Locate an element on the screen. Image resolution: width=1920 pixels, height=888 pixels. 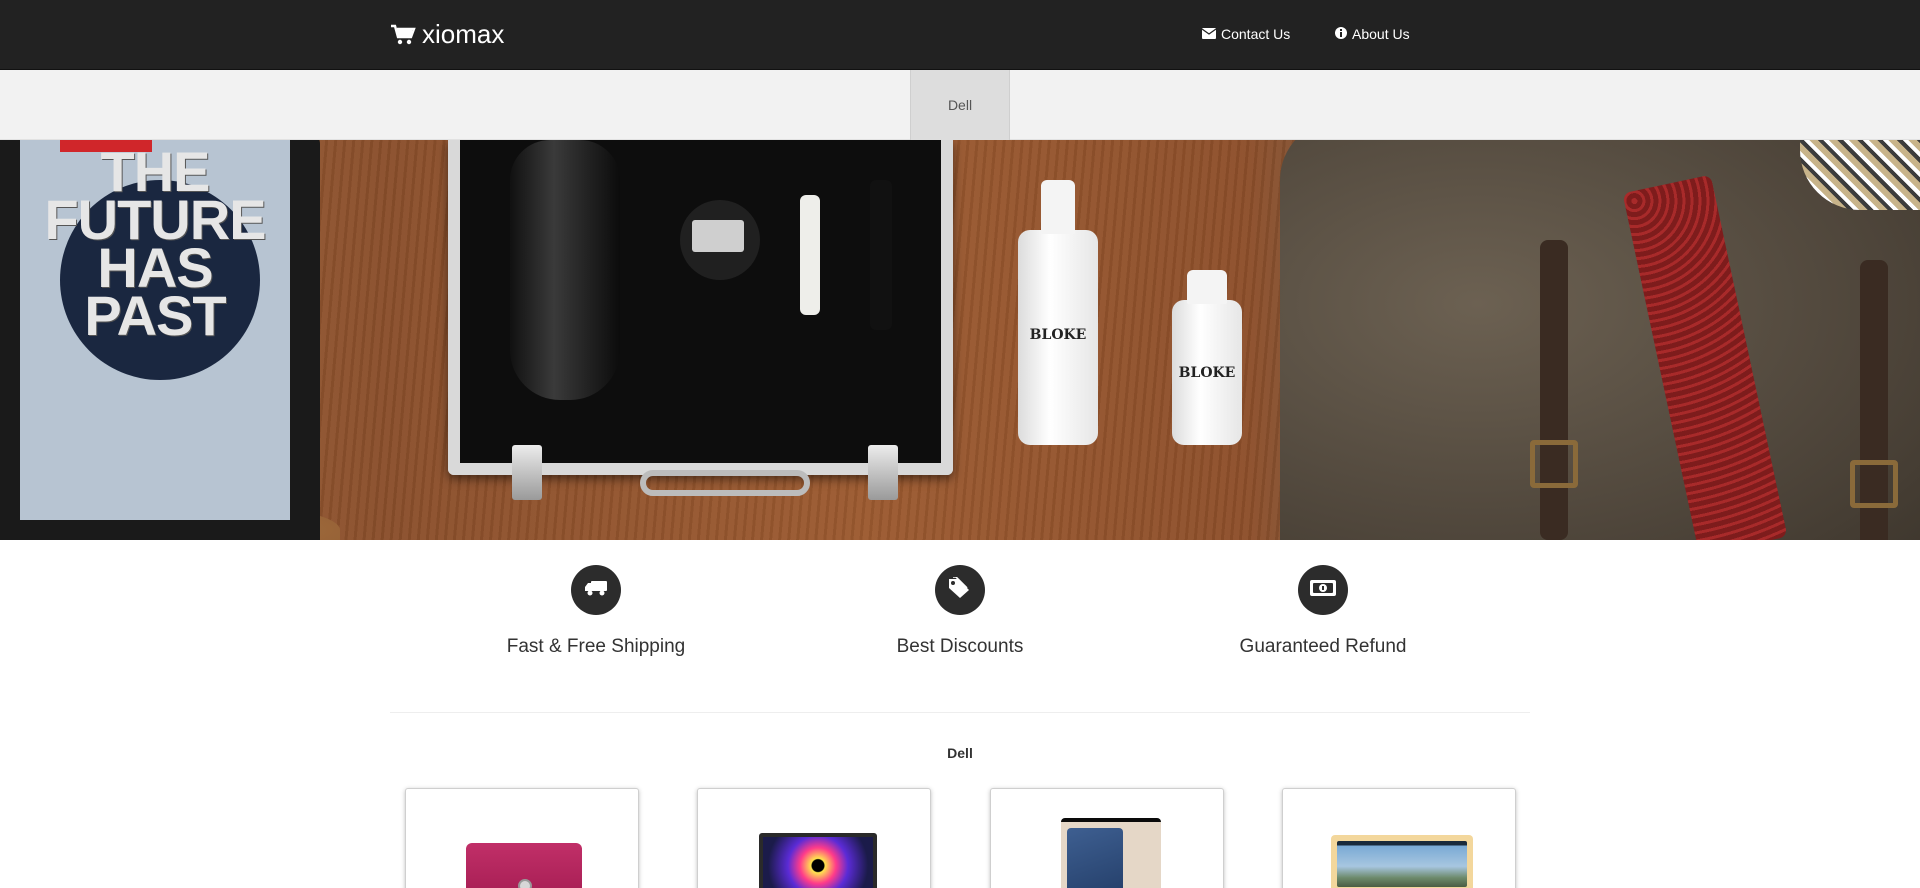
bag-buckle-left is located at coordinates (1554, 464).